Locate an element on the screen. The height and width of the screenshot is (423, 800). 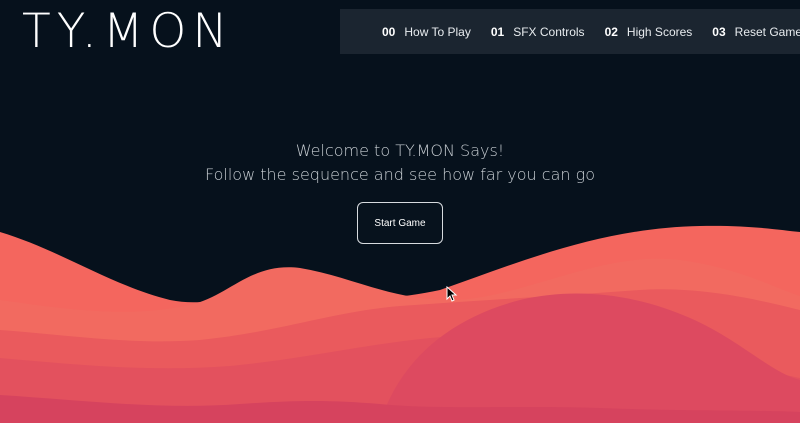
nav-label: SFX Controls is located at coordinates (549, 31).